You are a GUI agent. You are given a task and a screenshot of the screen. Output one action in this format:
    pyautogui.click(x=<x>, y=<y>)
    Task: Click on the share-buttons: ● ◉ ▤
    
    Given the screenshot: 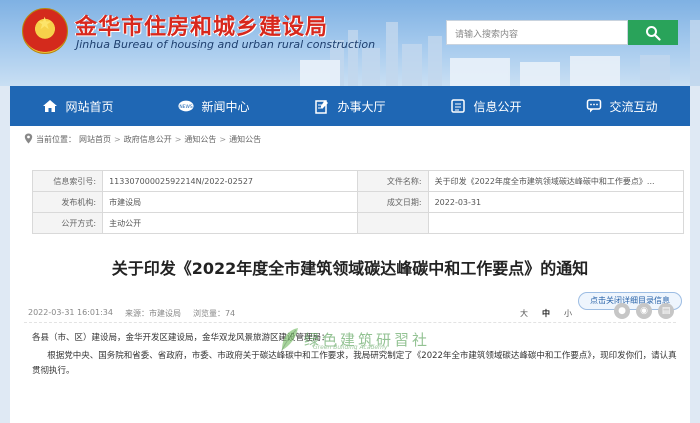 What is the action you would take?
    pyautogui.click(x=644, y=311)
    